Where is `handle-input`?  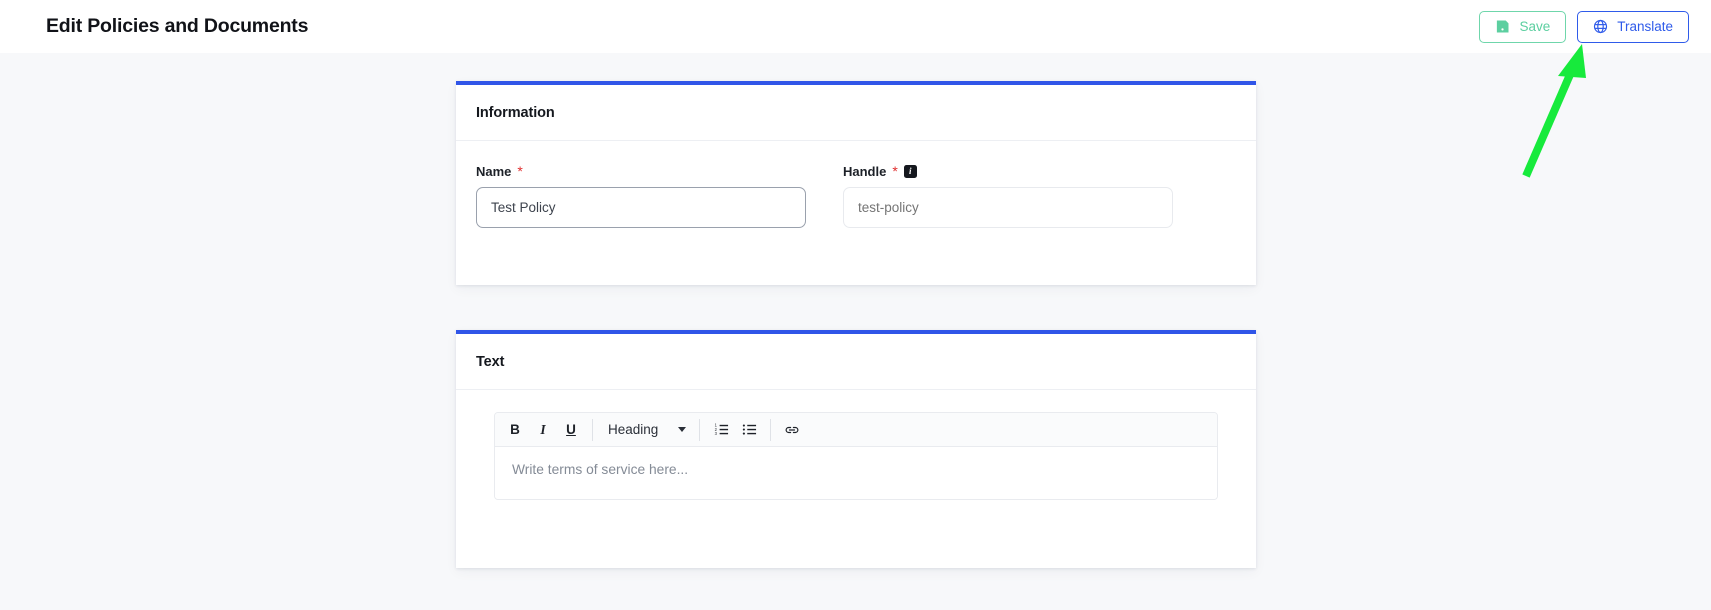
handle-input is located at coordinates (1008, 207).